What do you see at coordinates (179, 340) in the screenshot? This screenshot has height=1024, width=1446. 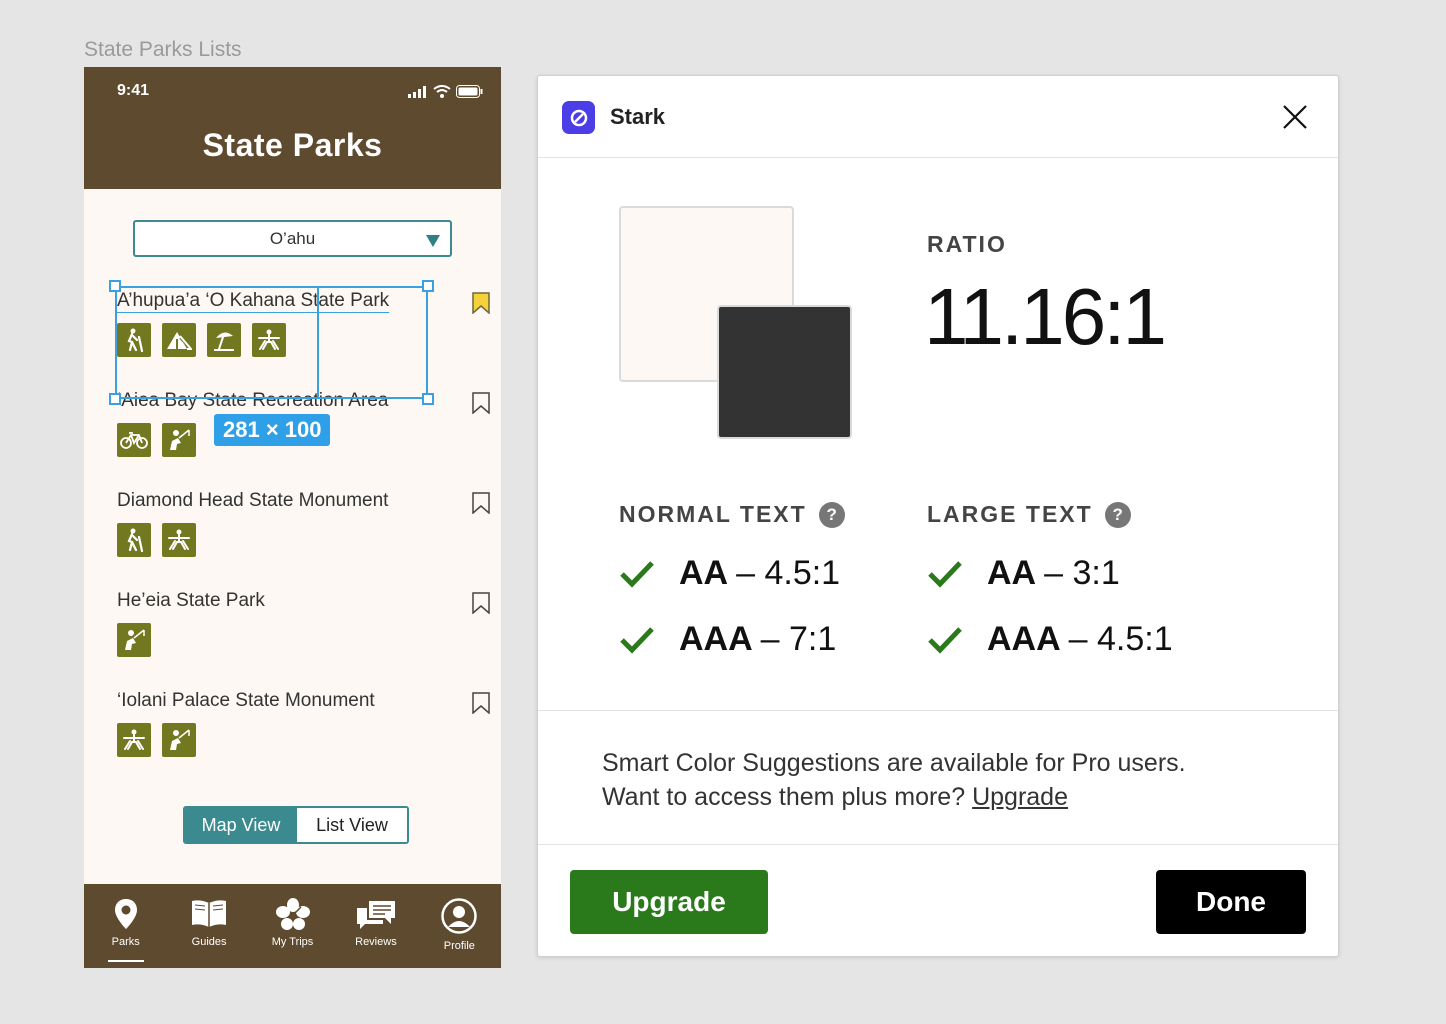 I see `camping-icon` at bounding box center [179, 340].